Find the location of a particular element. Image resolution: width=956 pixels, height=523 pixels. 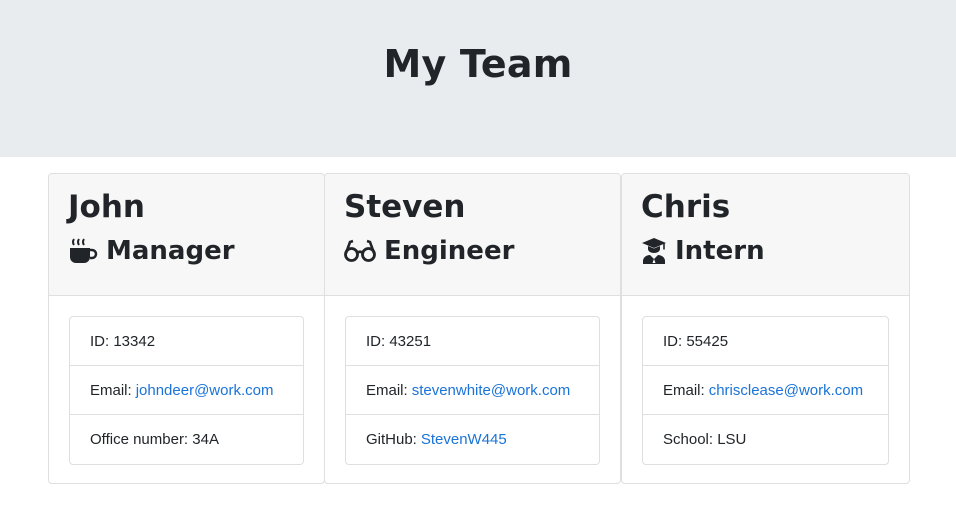

employee-name: Steven is located at coordinates (405, 207).